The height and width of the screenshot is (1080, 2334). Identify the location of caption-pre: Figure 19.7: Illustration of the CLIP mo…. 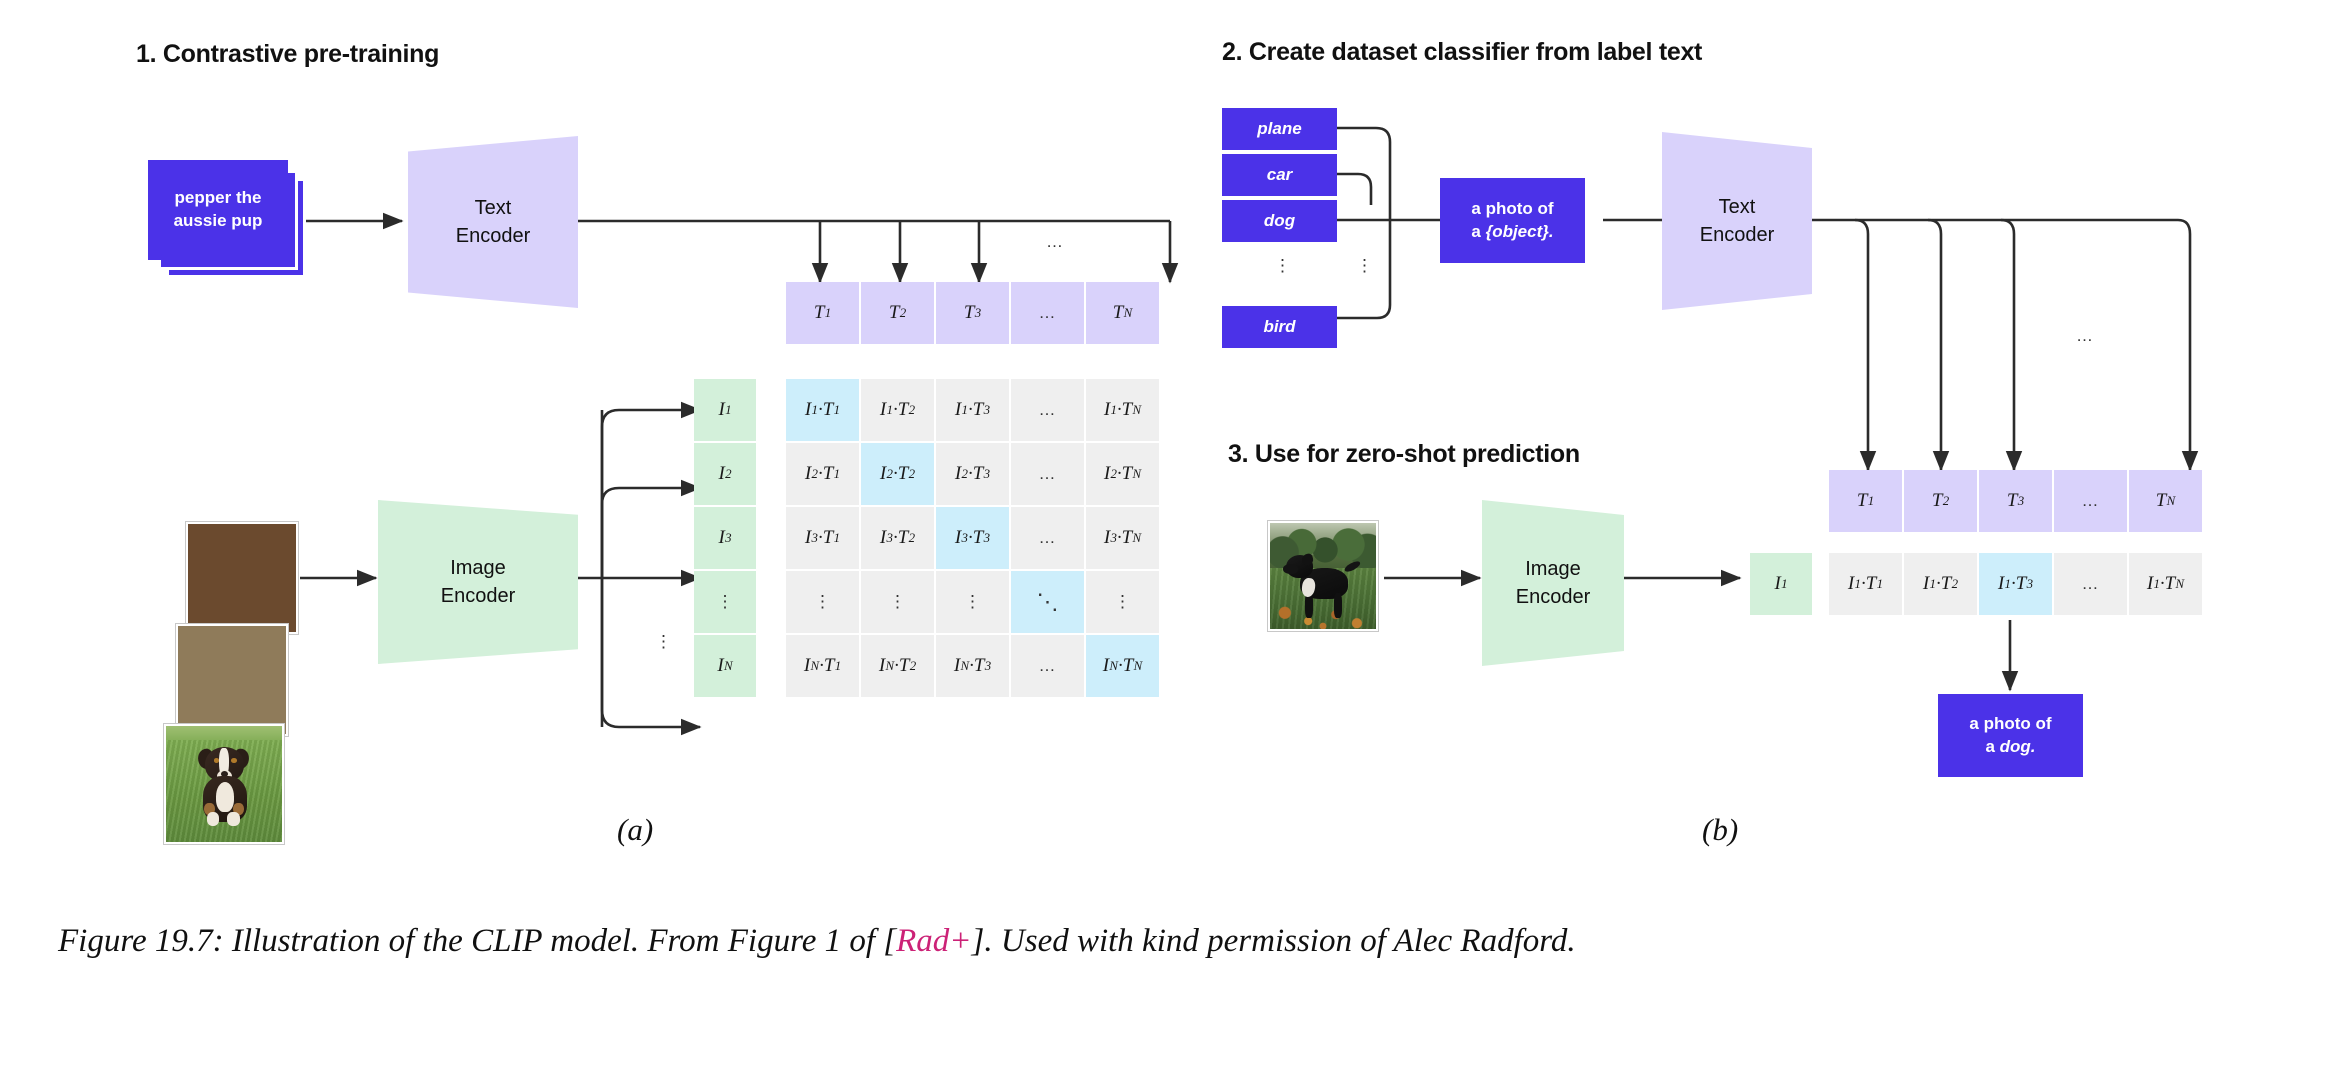
(477, 941).